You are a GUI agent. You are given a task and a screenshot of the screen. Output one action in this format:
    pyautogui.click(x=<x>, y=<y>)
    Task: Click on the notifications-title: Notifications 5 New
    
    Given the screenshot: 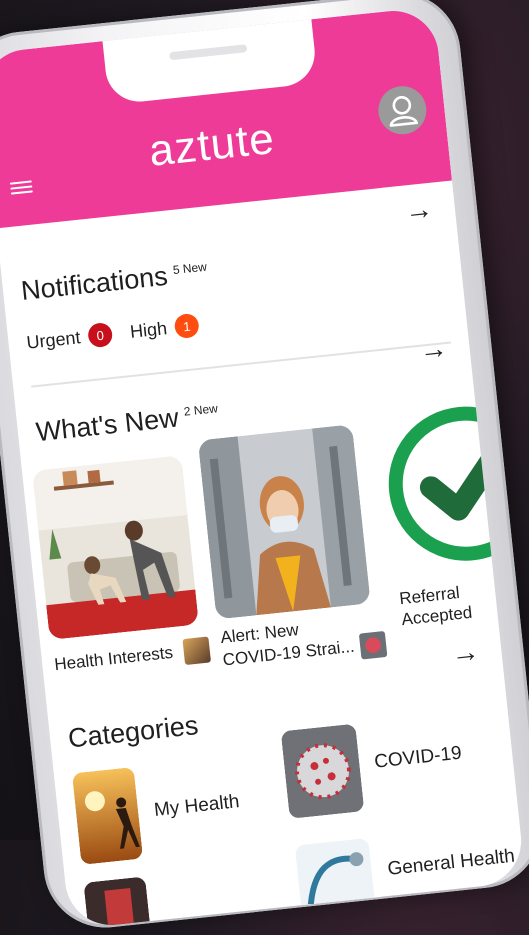 What is the action you would take?
    pyautogui.click(x=114, y=282)
    